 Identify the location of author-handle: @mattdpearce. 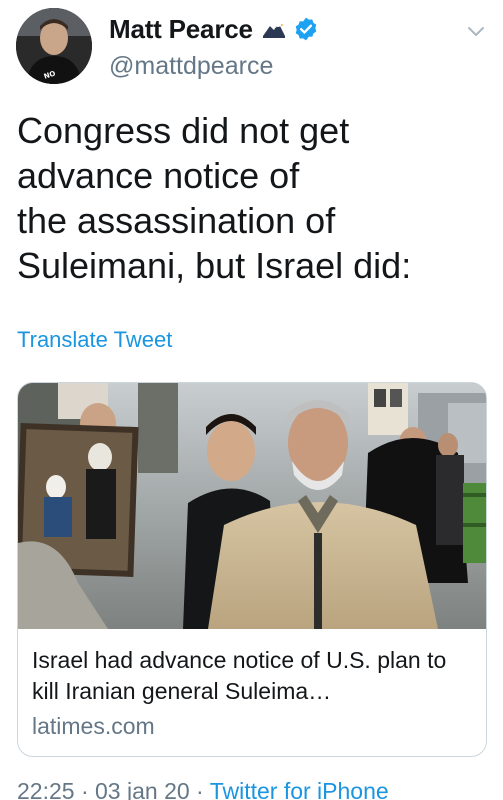
(191, 66).